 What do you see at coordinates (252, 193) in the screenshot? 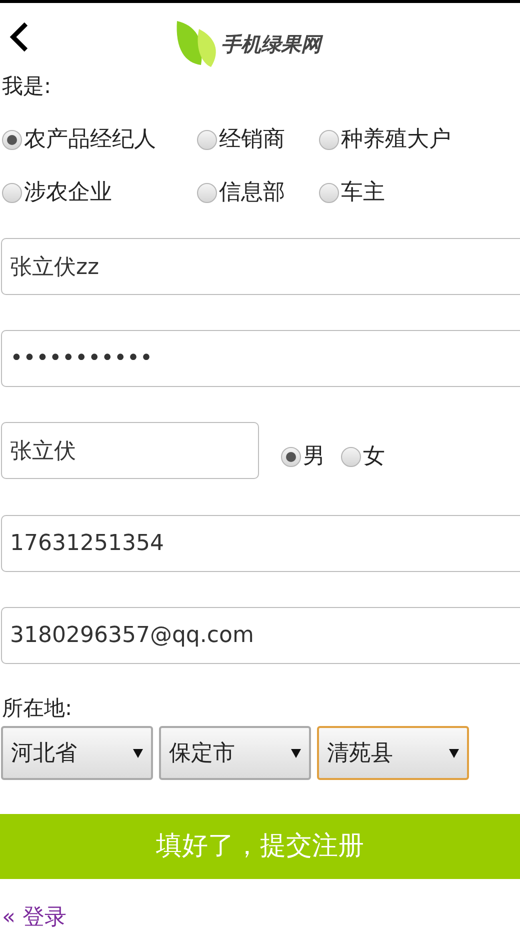
I see `radio-label: 信息部` at bounding box center [252, 193].